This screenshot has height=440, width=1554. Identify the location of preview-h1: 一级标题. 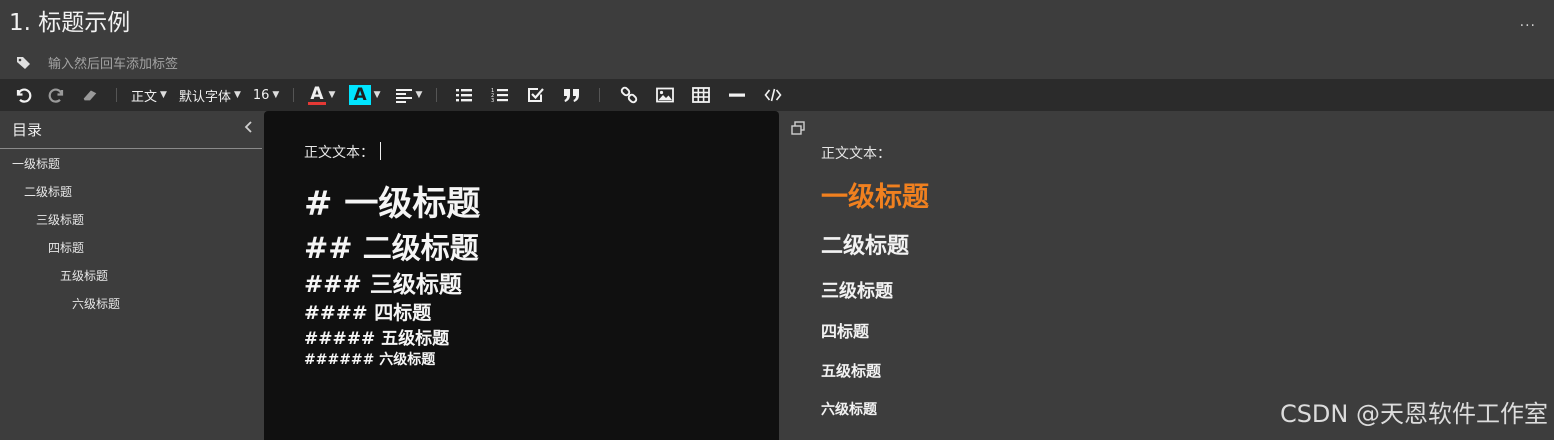
(875, 197).